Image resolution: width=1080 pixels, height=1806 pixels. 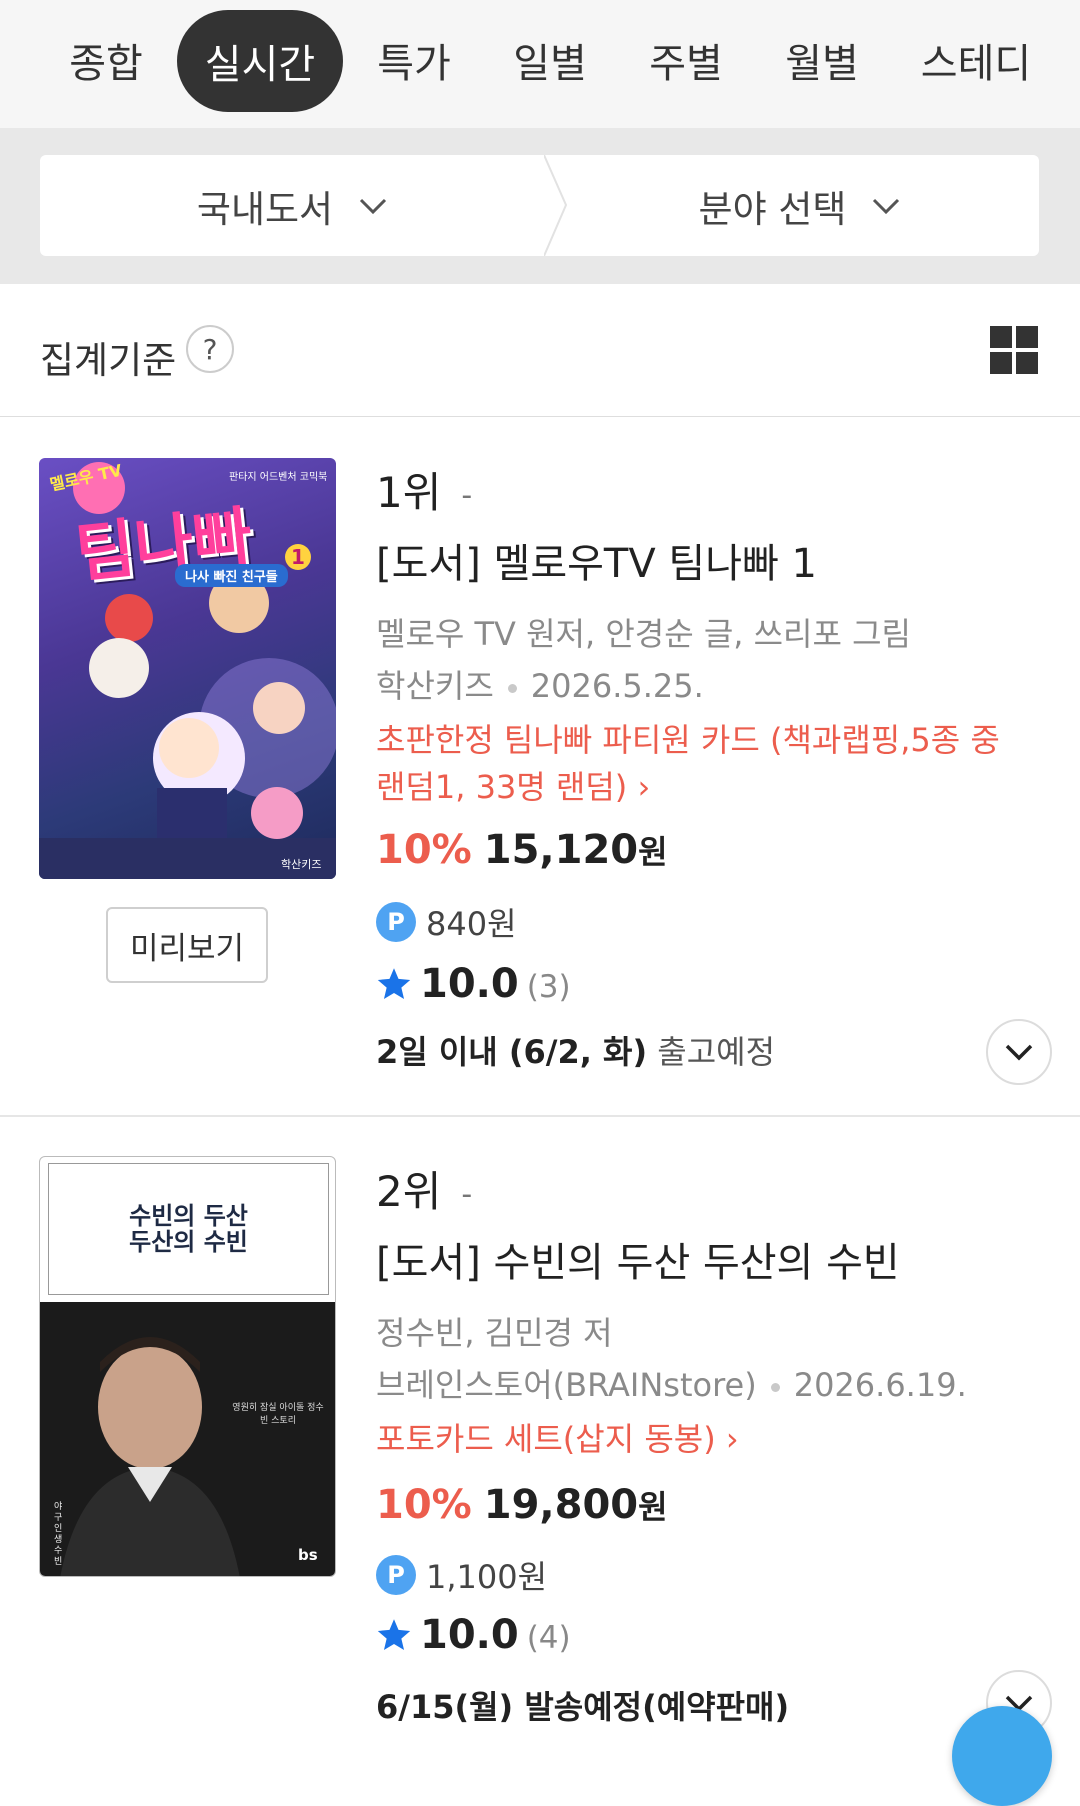 I want to click on cover-series: 판타지 어드벤처 코믹북, so click(x=278, y=477).